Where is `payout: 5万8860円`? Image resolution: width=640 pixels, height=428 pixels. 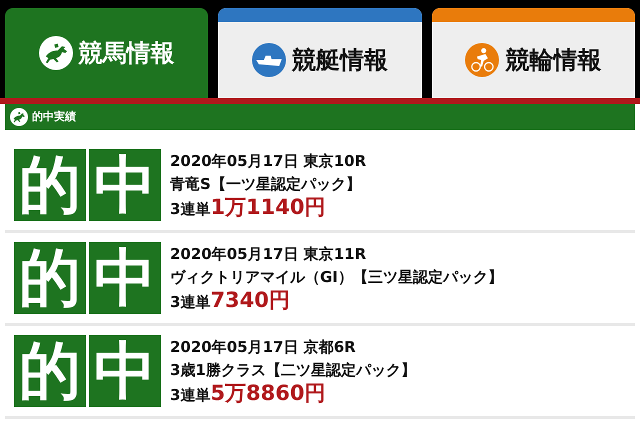
payout: 5万8860円 is located at coordinates (268, 393).